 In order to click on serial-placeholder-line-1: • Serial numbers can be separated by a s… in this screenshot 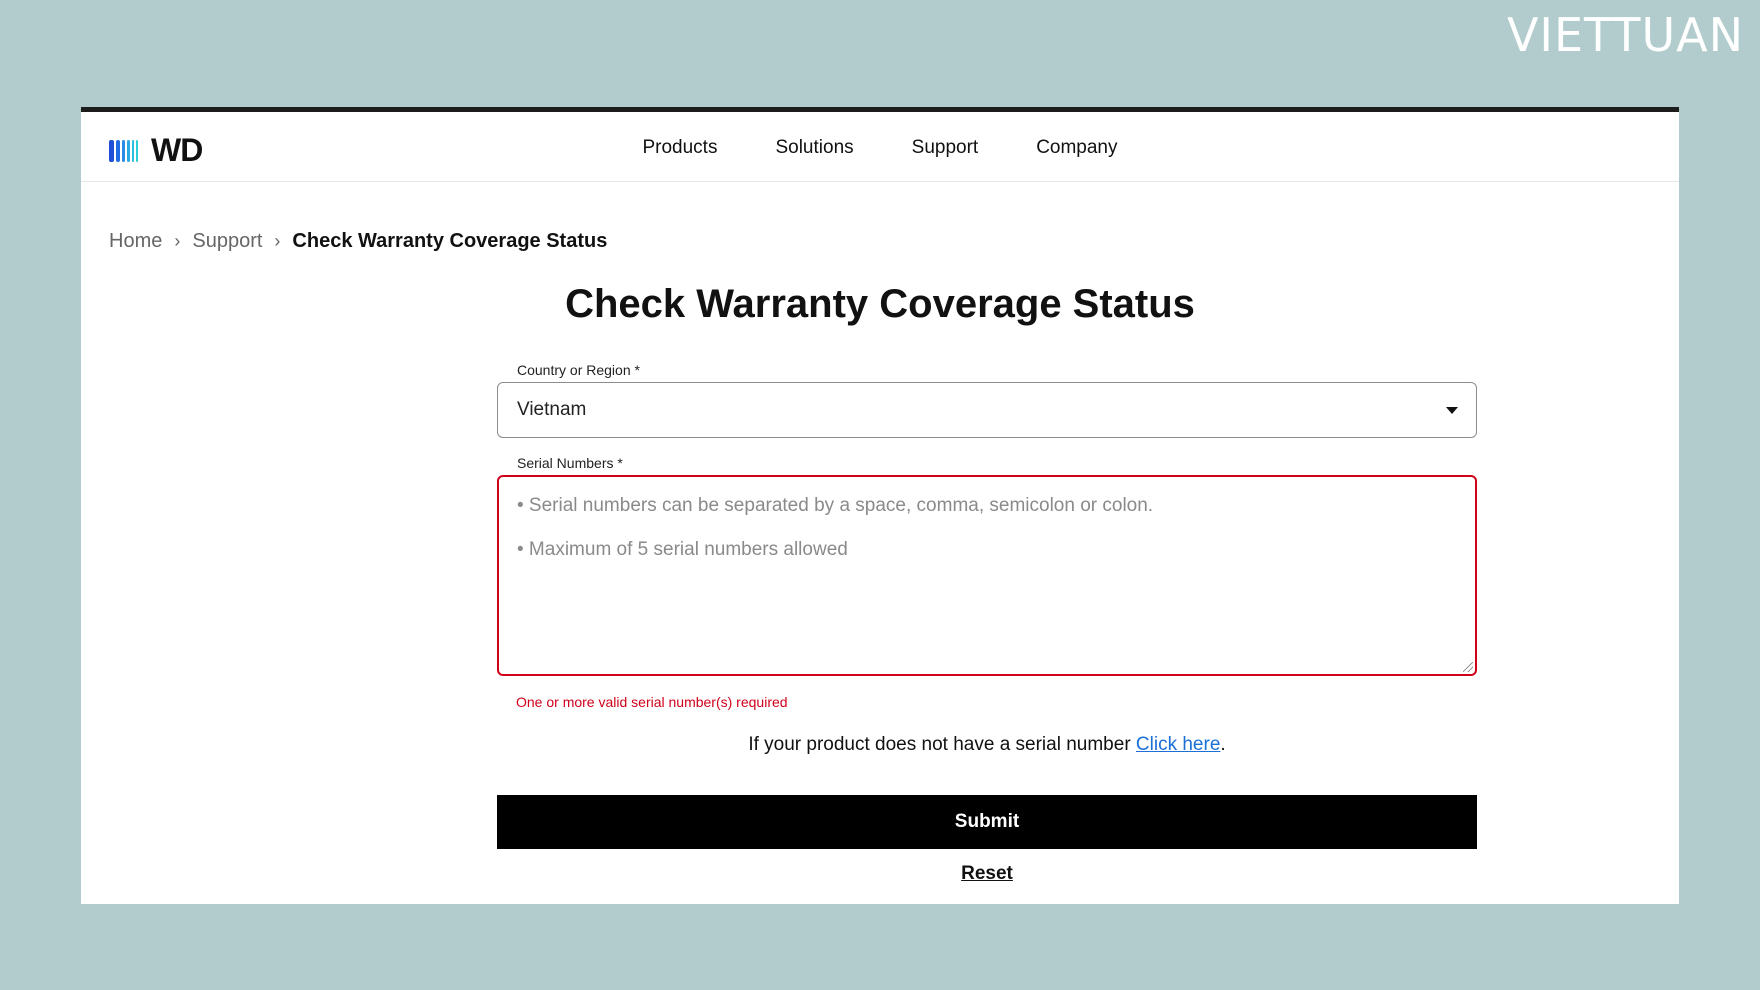, I will do `click(835, 505)`.